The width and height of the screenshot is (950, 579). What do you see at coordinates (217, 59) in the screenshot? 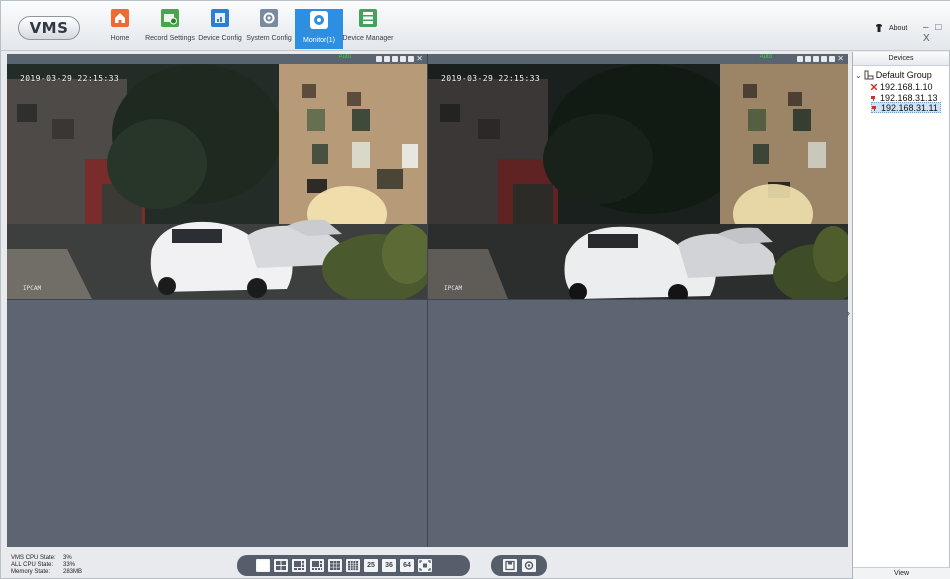
I see `pane-header-top-left: Auto ✕` at bounding box center [217, 59].